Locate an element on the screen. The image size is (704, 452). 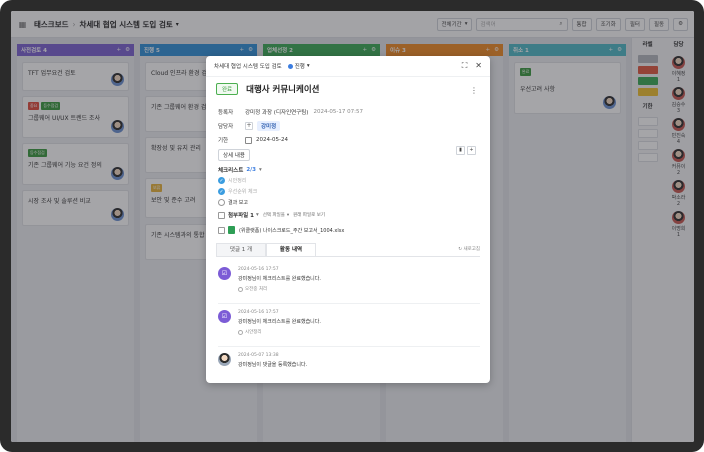
expand-icon: ⛶ is located at coordinates (465, 66).